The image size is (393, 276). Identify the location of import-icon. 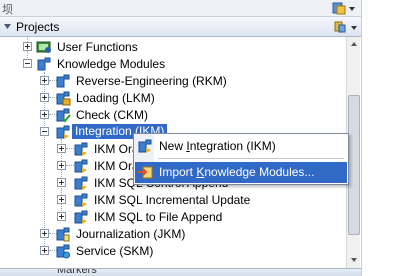
(145, 172).